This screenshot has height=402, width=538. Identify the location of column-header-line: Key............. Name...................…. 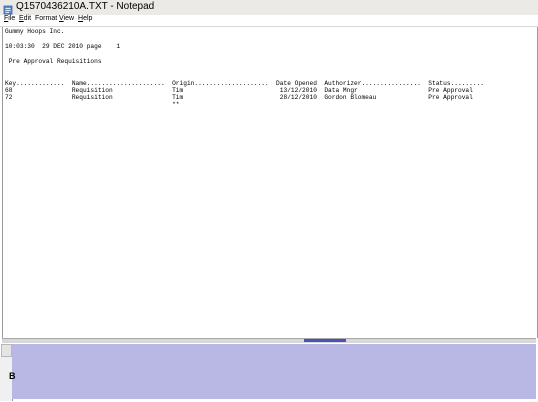
(244, 83).